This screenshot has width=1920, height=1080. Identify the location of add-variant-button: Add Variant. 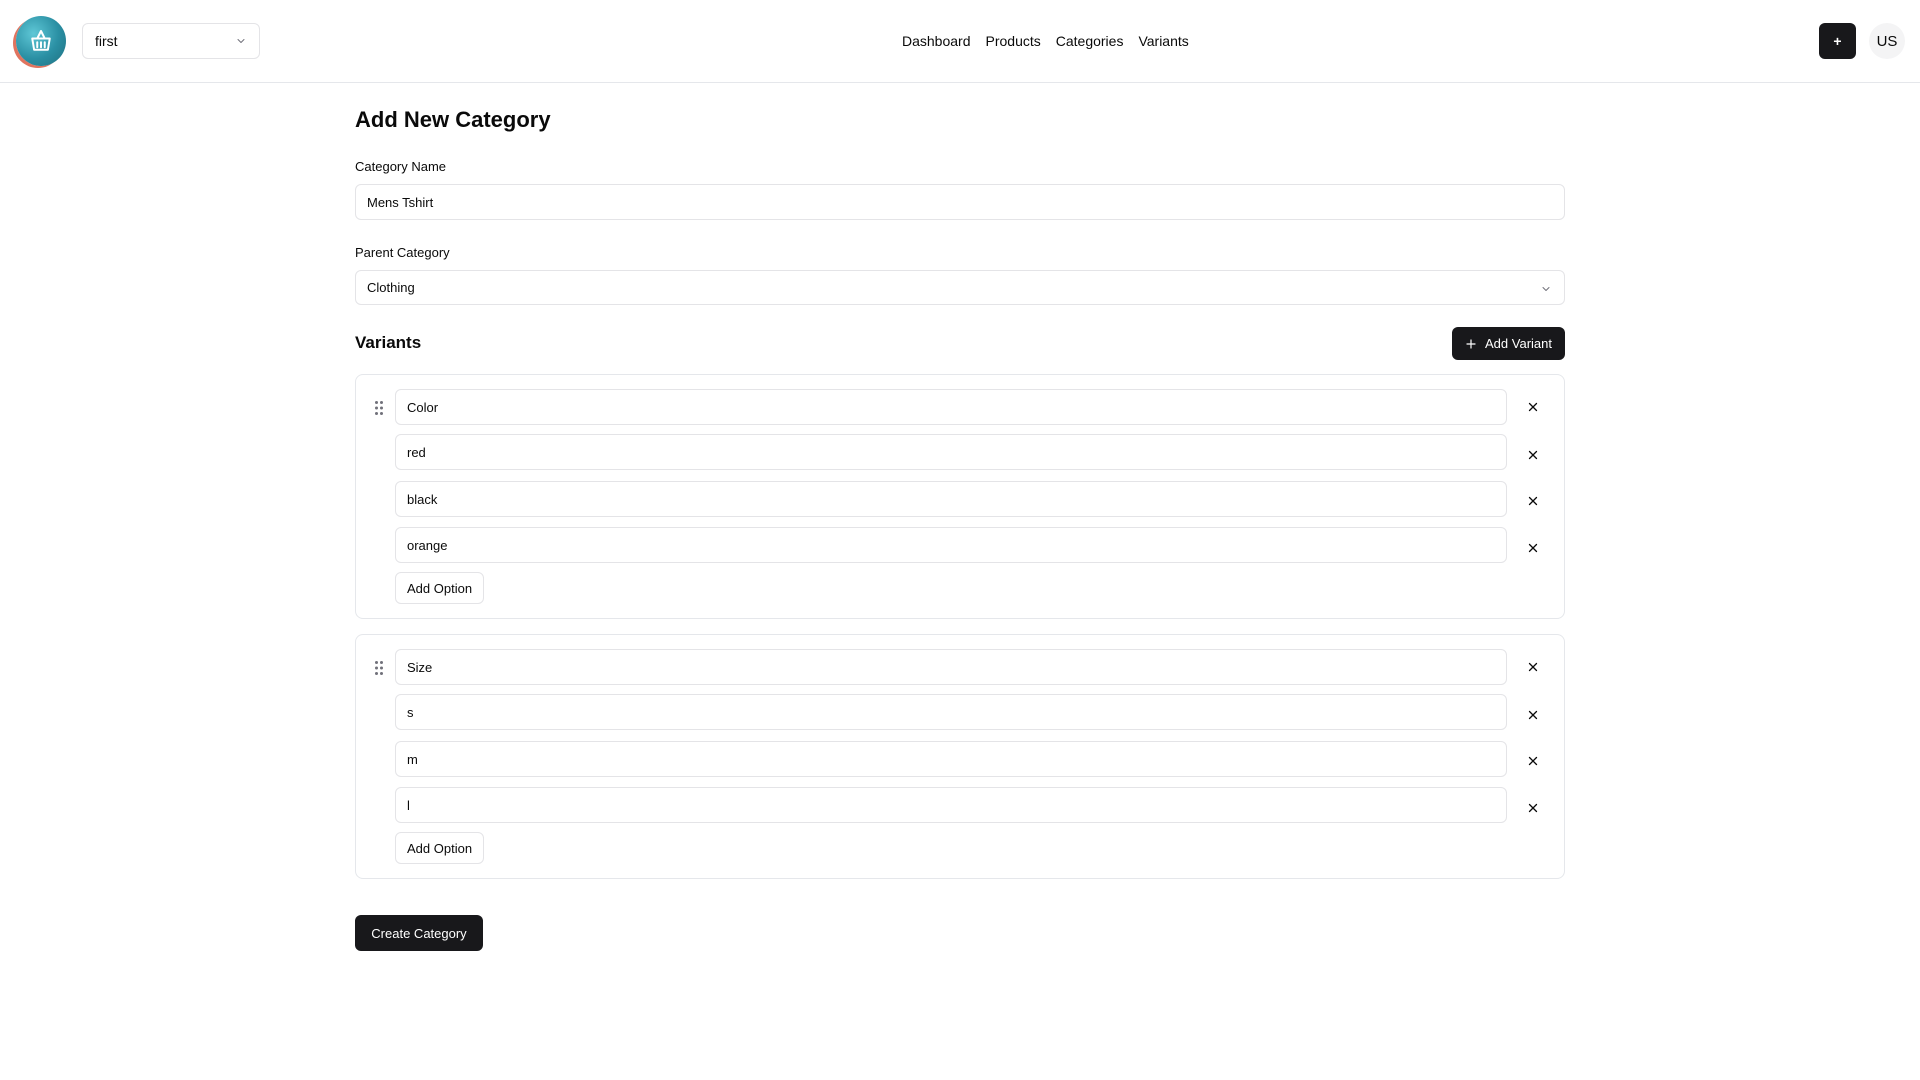
(1508, 343).